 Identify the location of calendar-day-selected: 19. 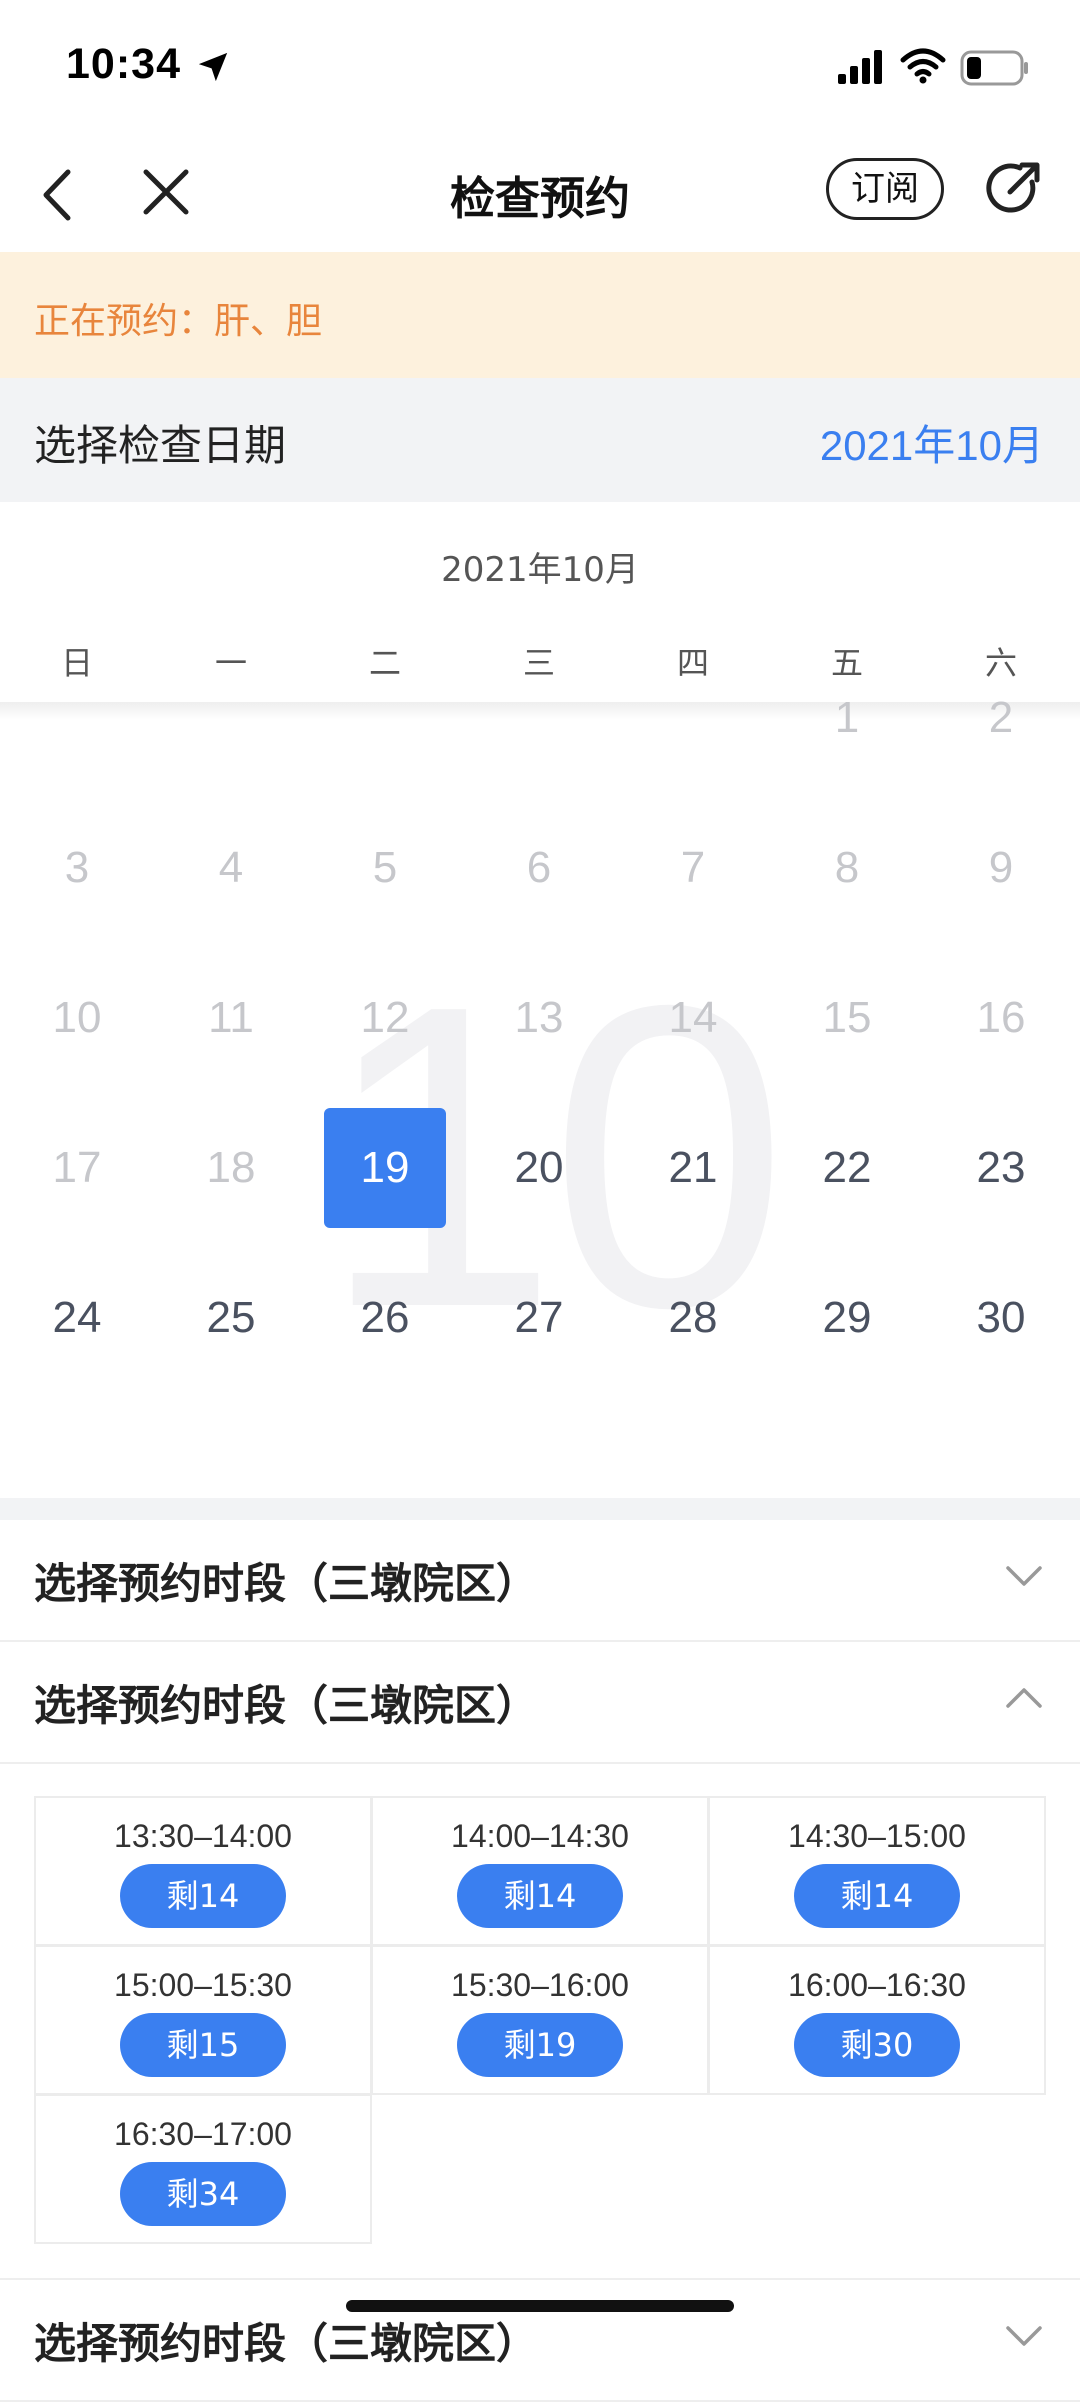
(385, 1168).